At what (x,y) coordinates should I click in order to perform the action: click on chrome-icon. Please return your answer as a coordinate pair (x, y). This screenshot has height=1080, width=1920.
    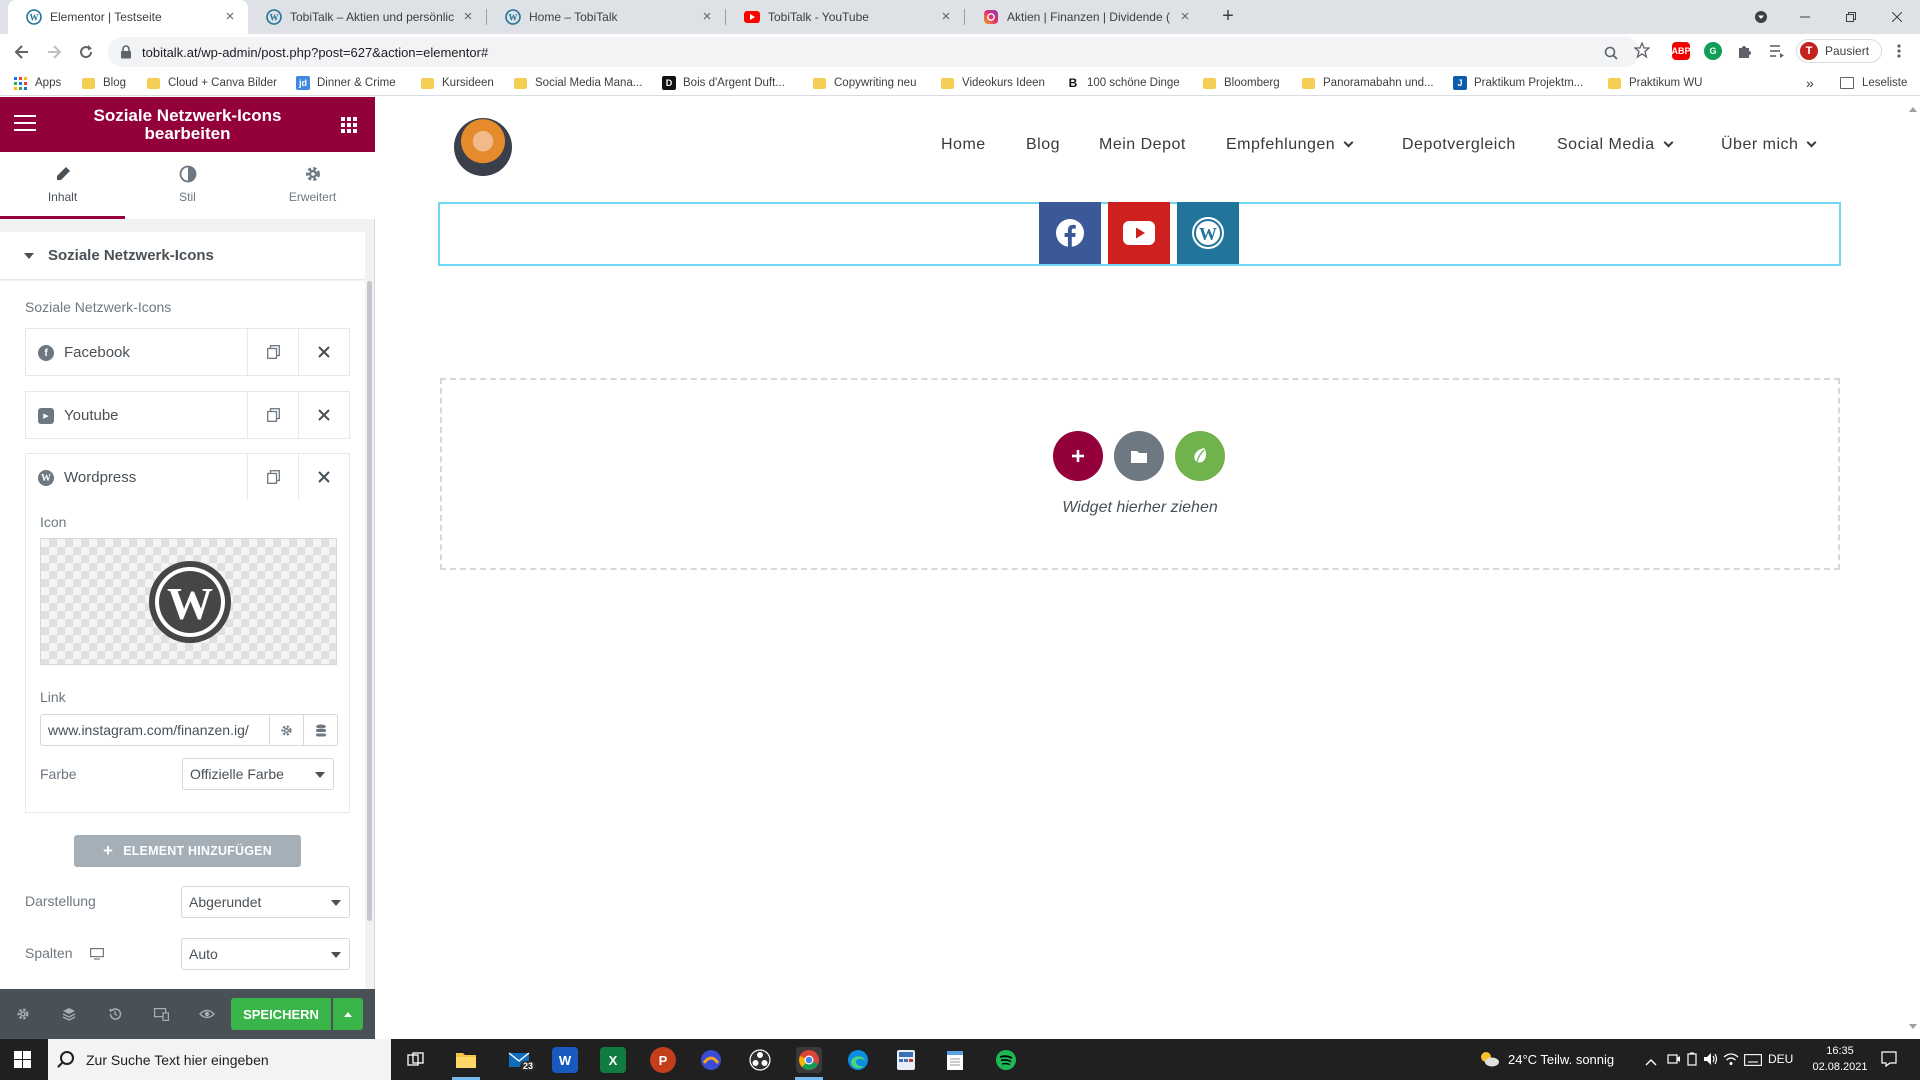
    Looking at the image, I should click on (809, 1060).